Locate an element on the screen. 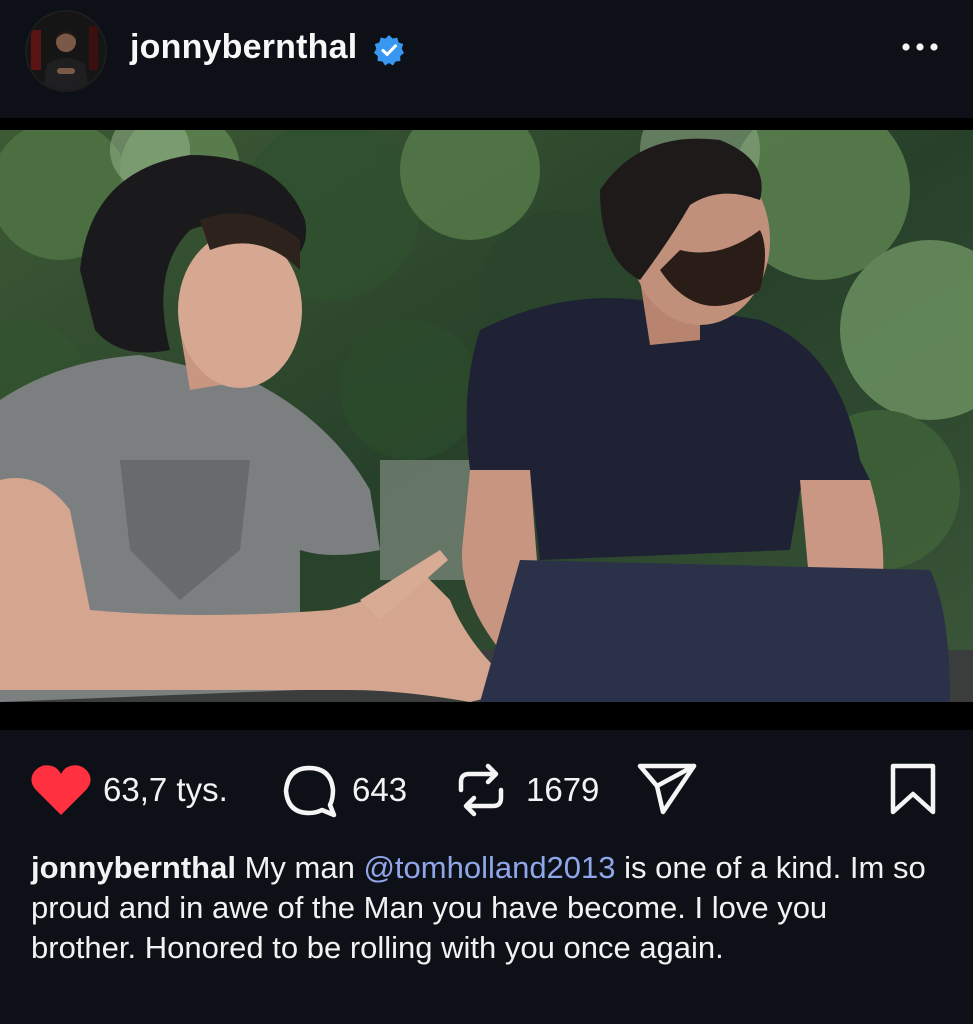 The image size is (973, 1024). likes-count: 63,7 tys. is located at coordinates (165, 790).